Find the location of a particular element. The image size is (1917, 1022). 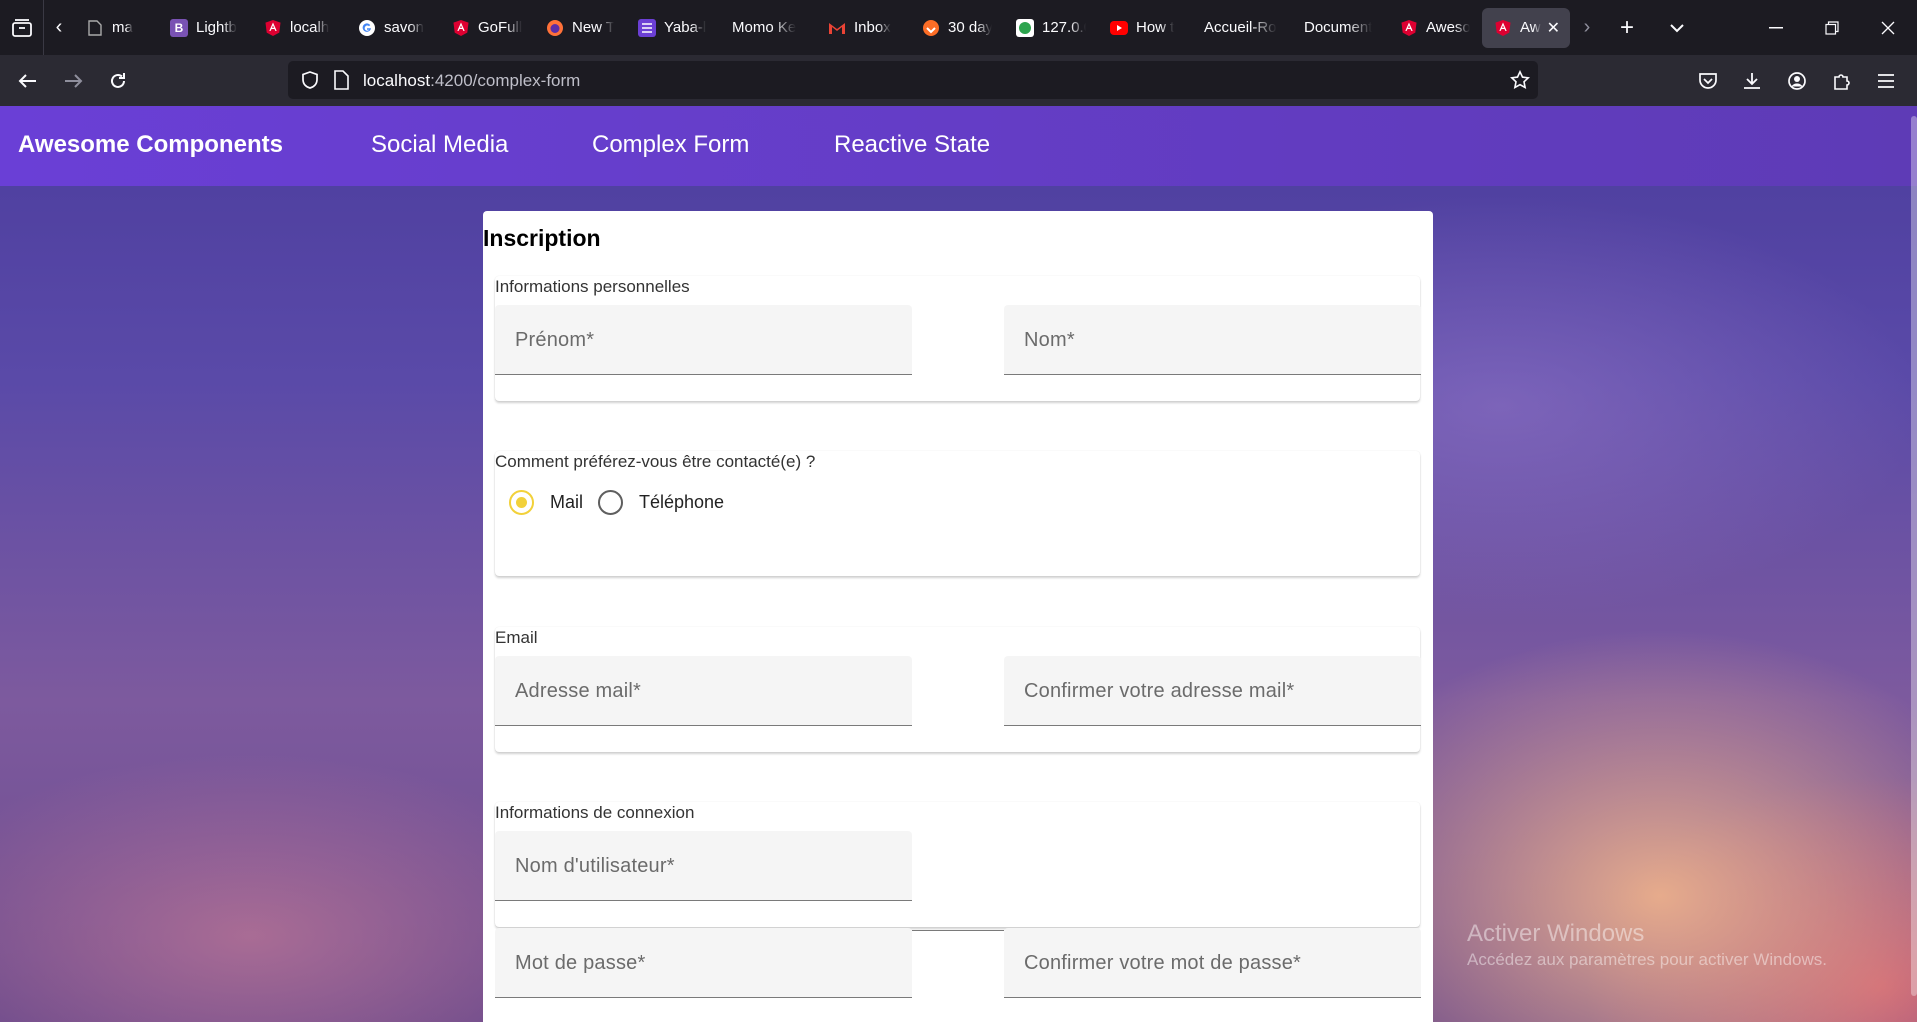

radio-mail-label: Mail is located at coordinates (566, 502).